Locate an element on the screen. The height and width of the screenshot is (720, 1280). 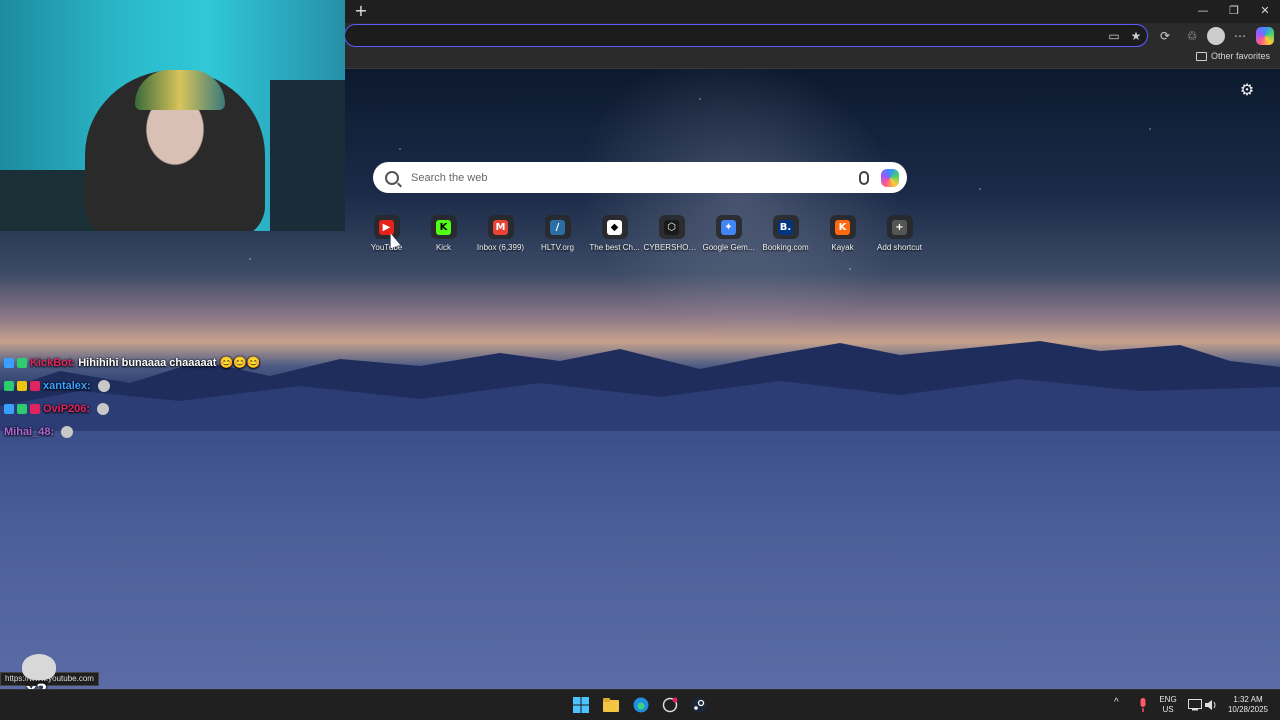
copilot-search-icon is located at coordinates (890, 177).